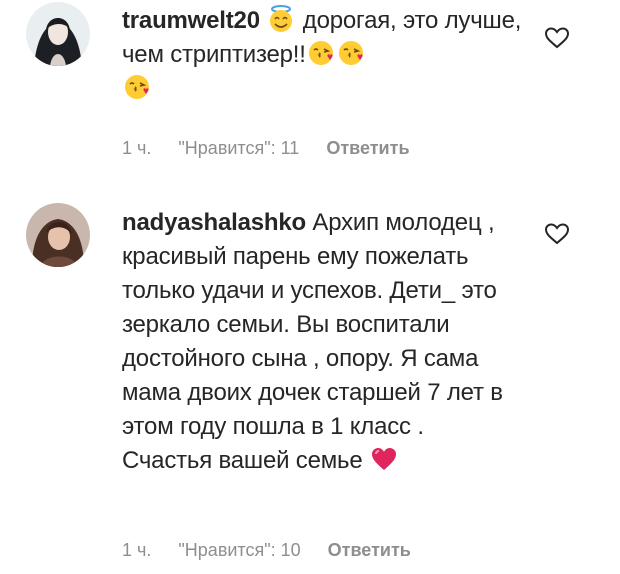  What do you see at coordinates (238, 148) in the screenshot?
I see `comment-likes: "Нравится": 11` at bounding box center [238, 148].